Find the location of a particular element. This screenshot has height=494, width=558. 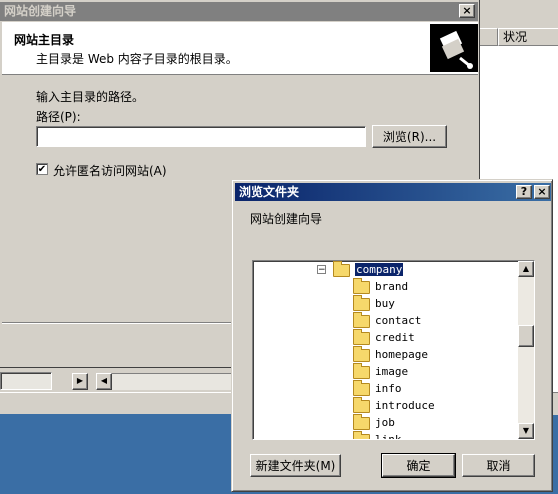

tree-item-label: image is located at coordinates (392, 371).